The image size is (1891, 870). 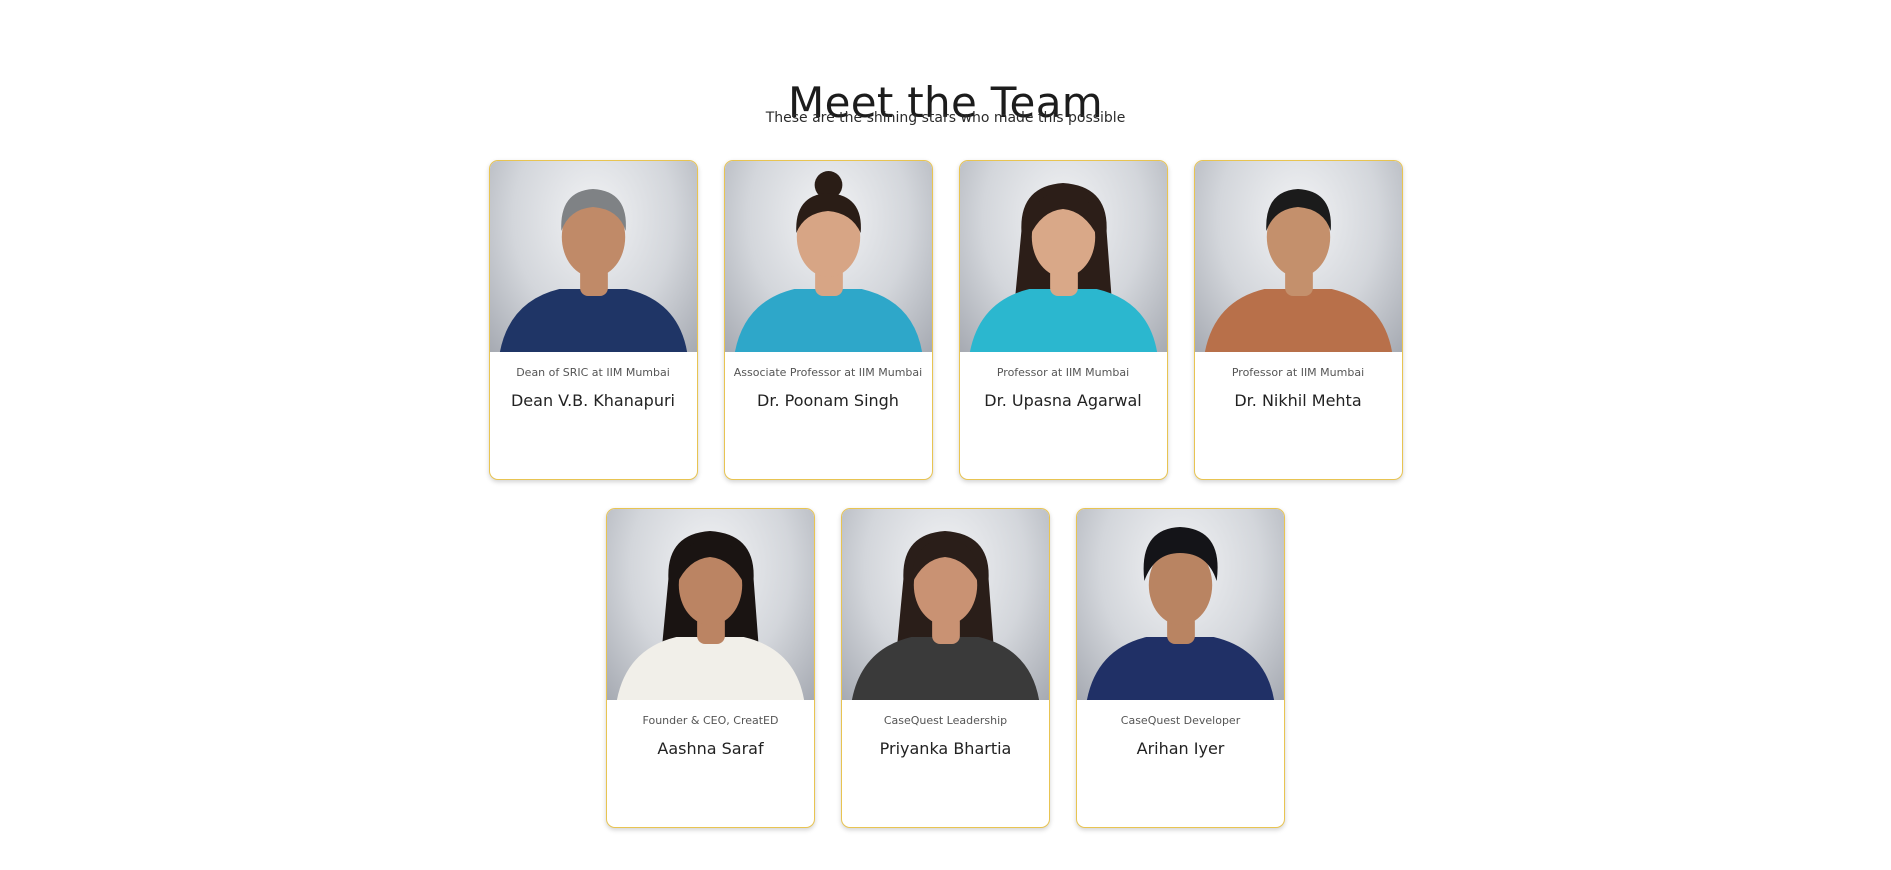 I want to click on team-card: Professor at IIM Mumbai Dr. Nikhil Mehta, so click(x=1298, y=320).